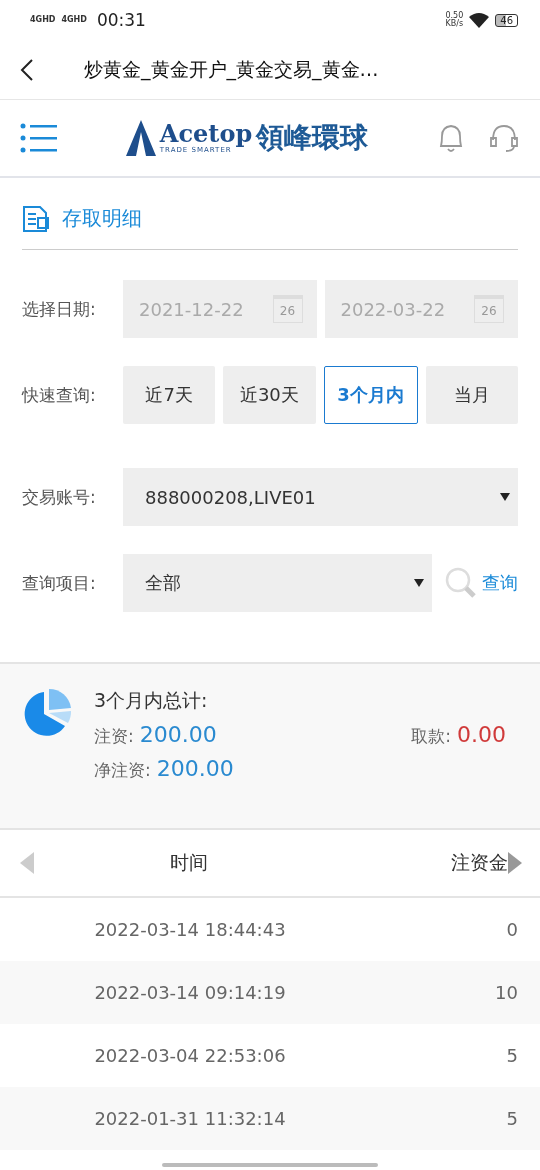 The image size is (540, 1170). Describe the element at coordinates (121, 20) in the screenshot. I see `clock: 00:31` at that location.